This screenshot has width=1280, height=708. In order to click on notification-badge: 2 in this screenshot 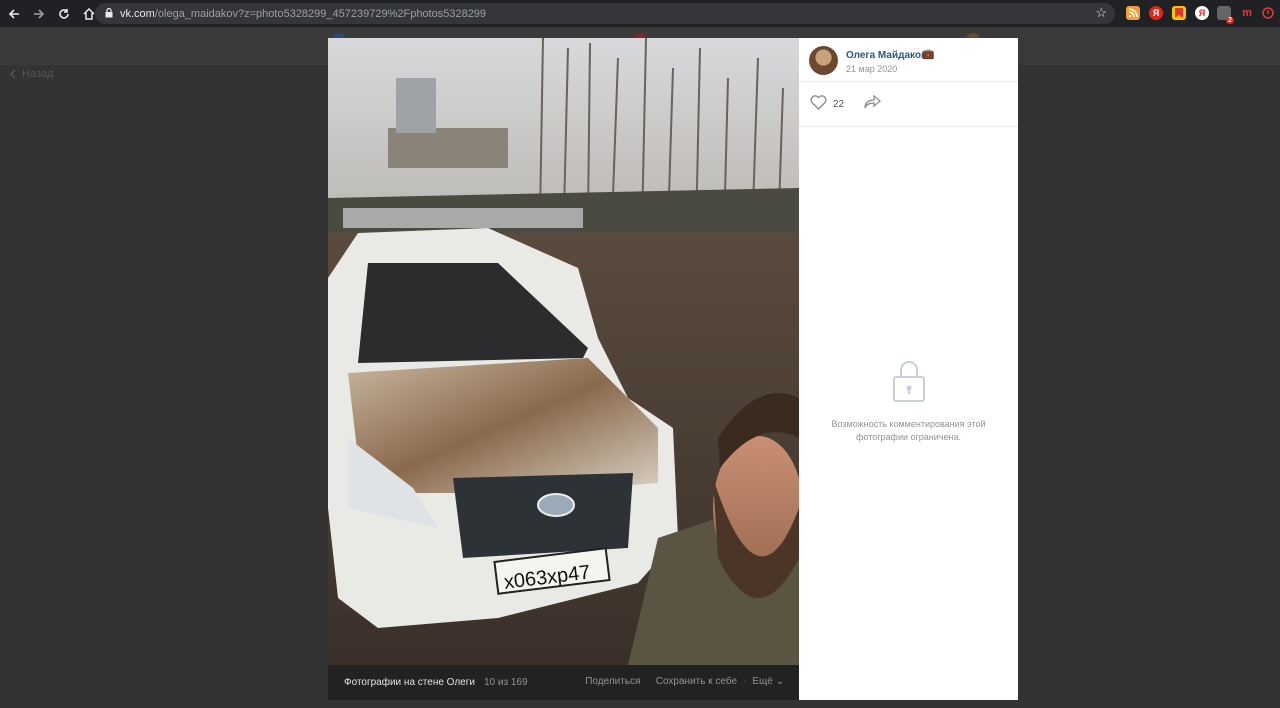, I will do `click(1230, 20)`.